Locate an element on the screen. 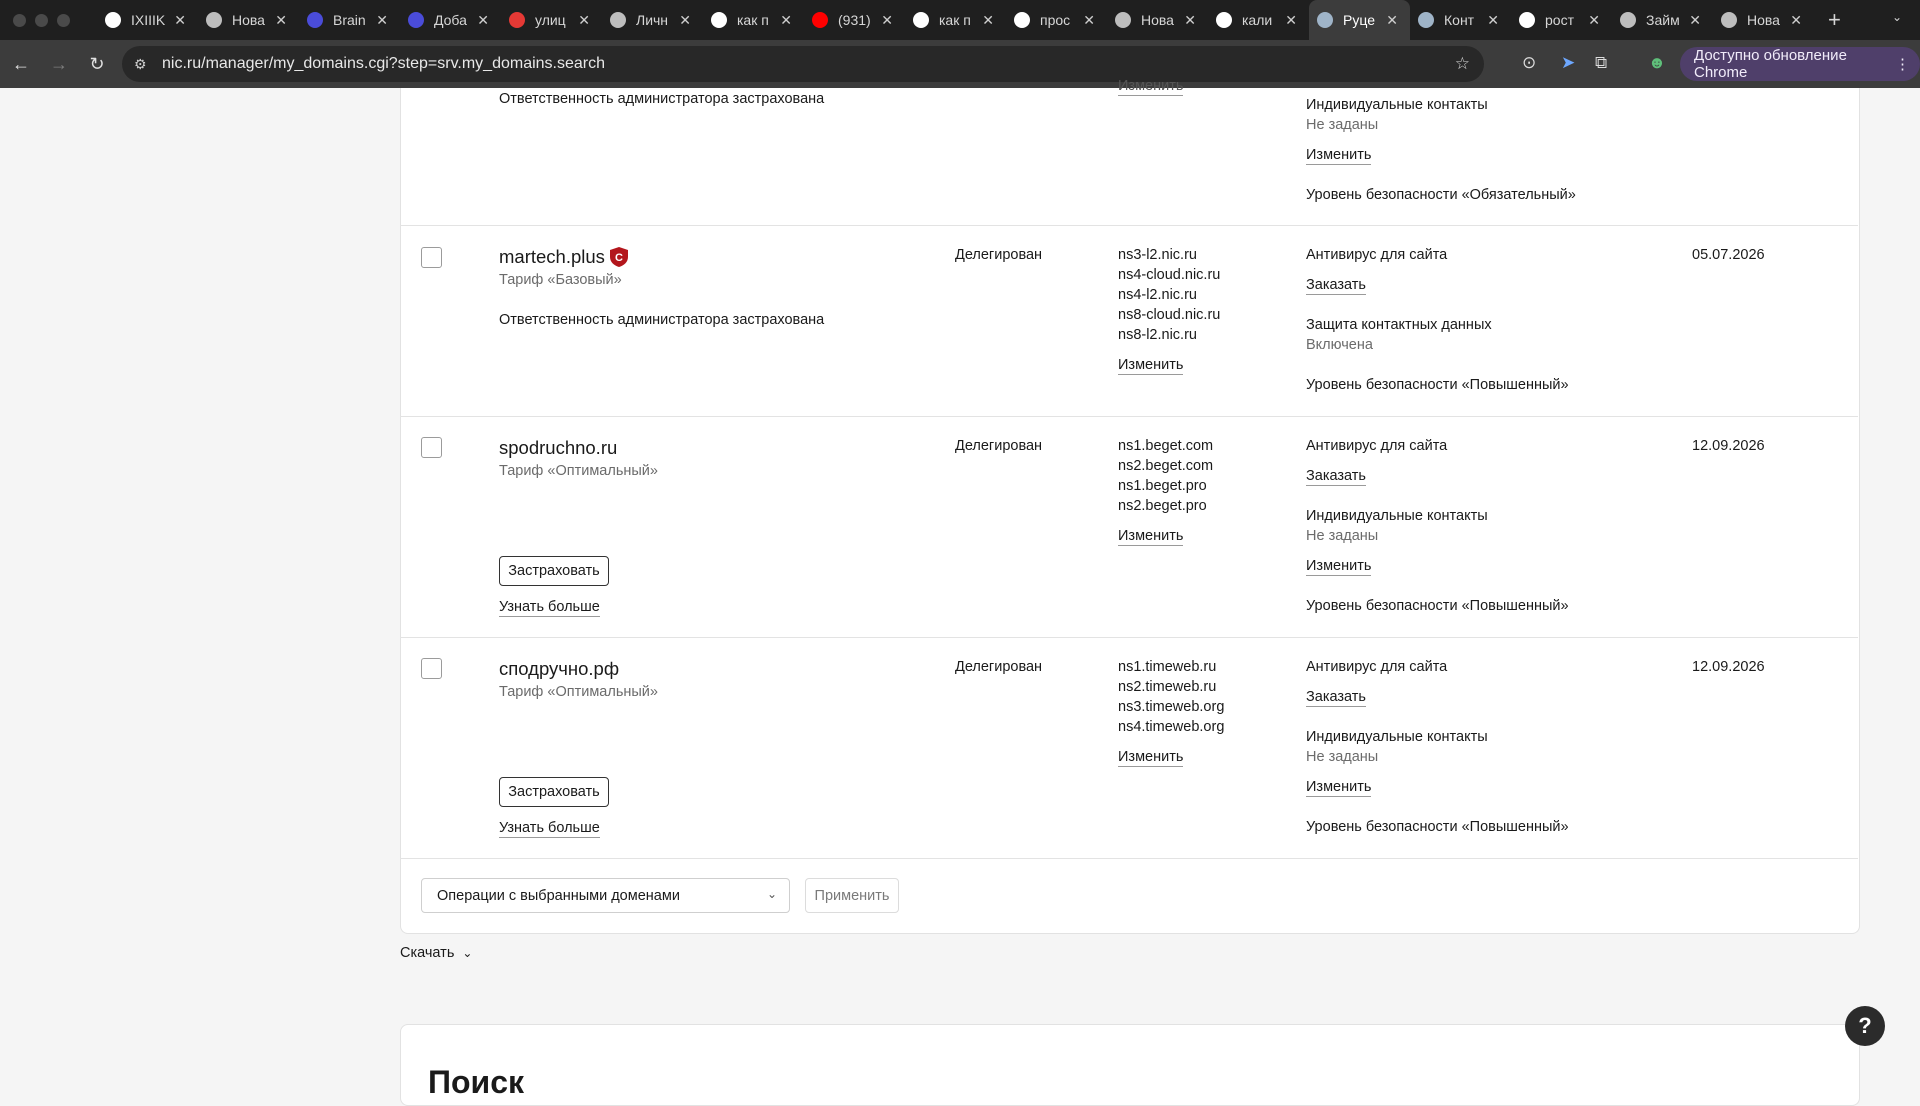  site-info-icon: ⚙ is located at coordinates (143, 64).